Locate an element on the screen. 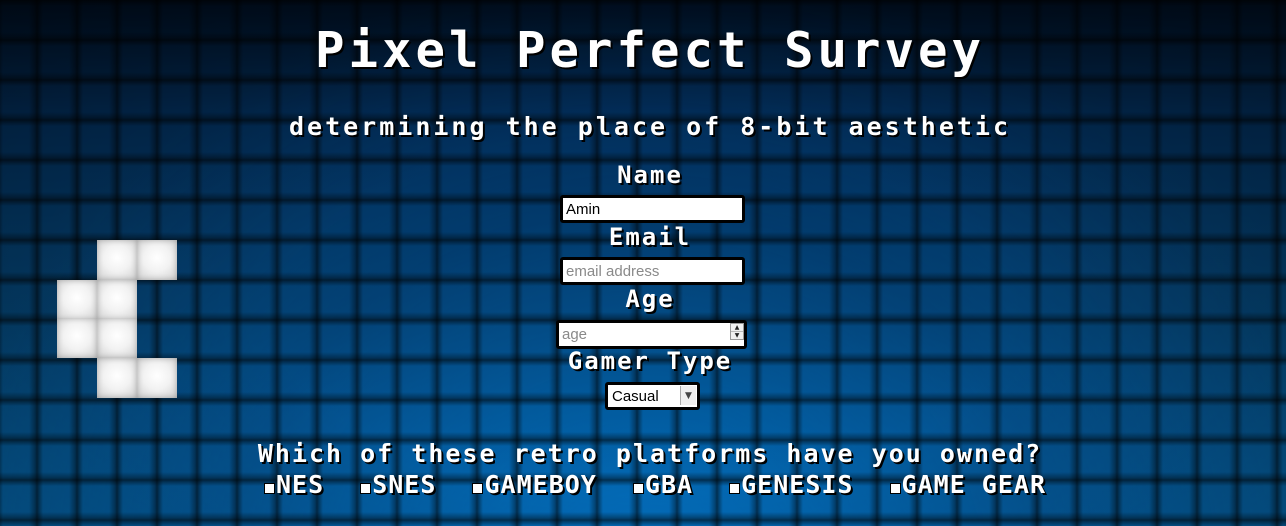 The height and width of the screenshot is (526, 1286). platform-option-gba: GBA is located at coordinates (663, 484).